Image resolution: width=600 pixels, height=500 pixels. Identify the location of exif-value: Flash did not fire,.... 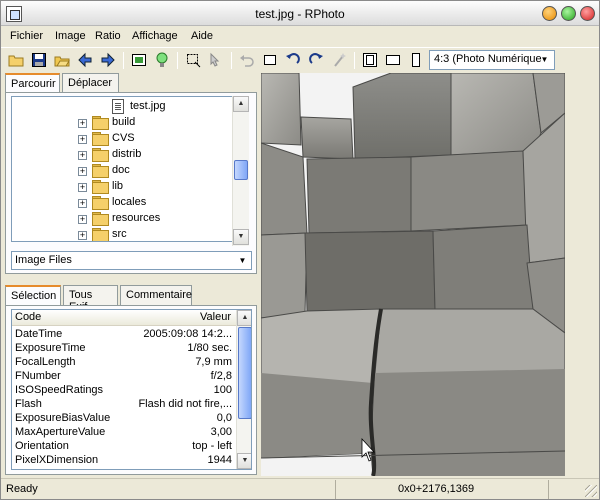
(185, 404).